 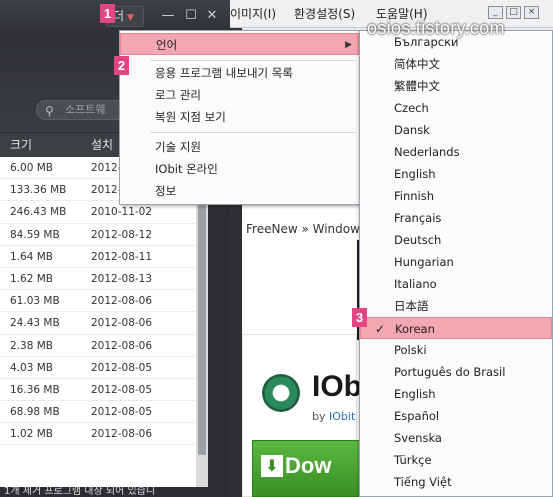 I want to click on app-titlebar: 더 ▼ — ☐ ✕, so click(x=115, y=17).